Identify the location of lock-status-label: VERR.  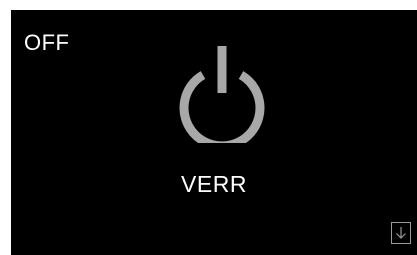
(214, 184).